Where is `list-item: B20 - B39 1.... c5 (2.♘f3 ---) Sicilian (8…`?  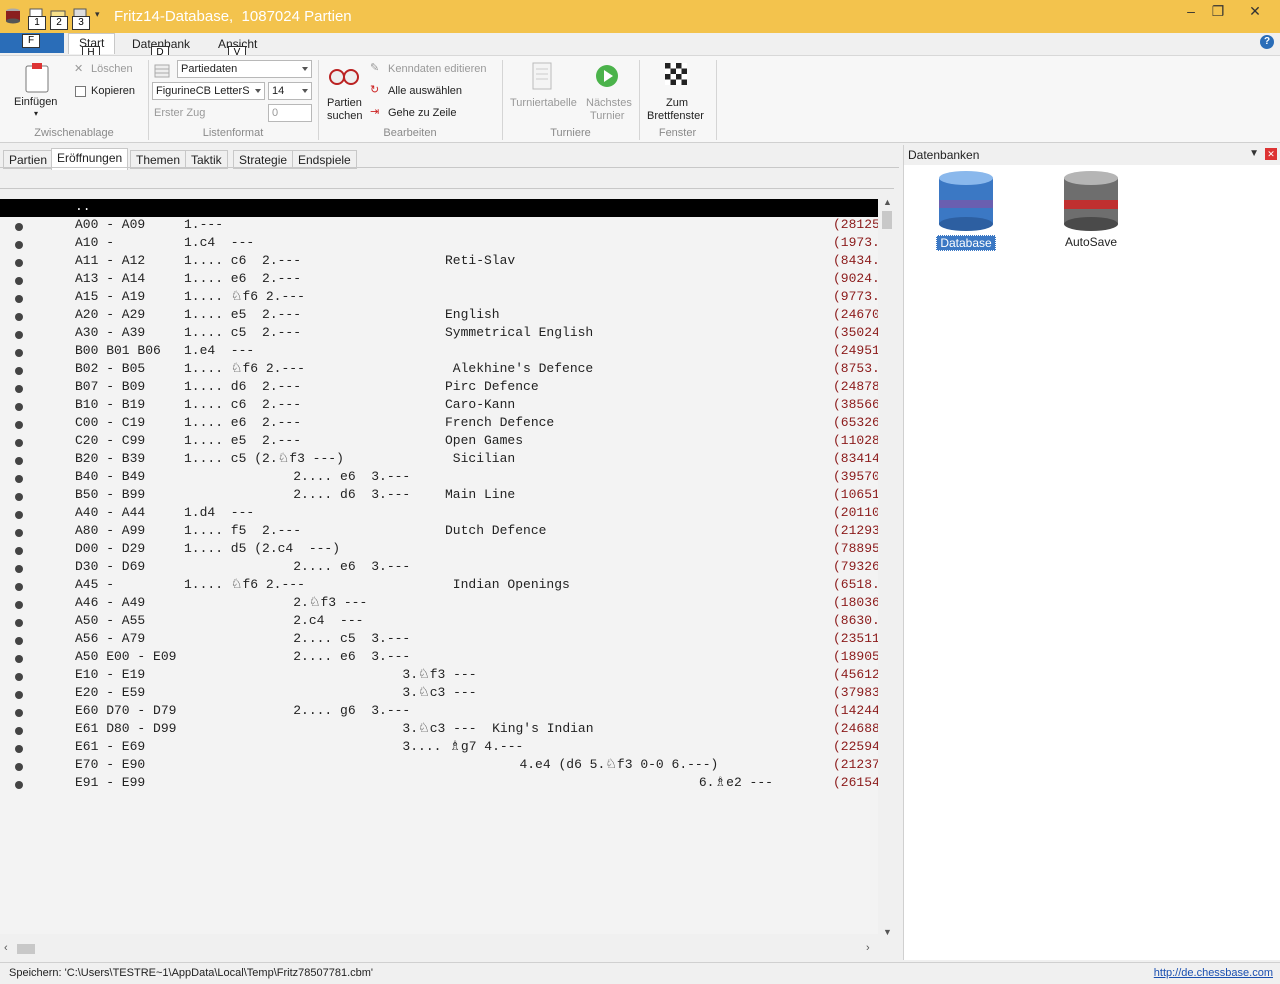
list-item: B20 - B39 1.... c5 (2.♘f3 ---) Sicilian (8… is located at coordinates (439, 460).